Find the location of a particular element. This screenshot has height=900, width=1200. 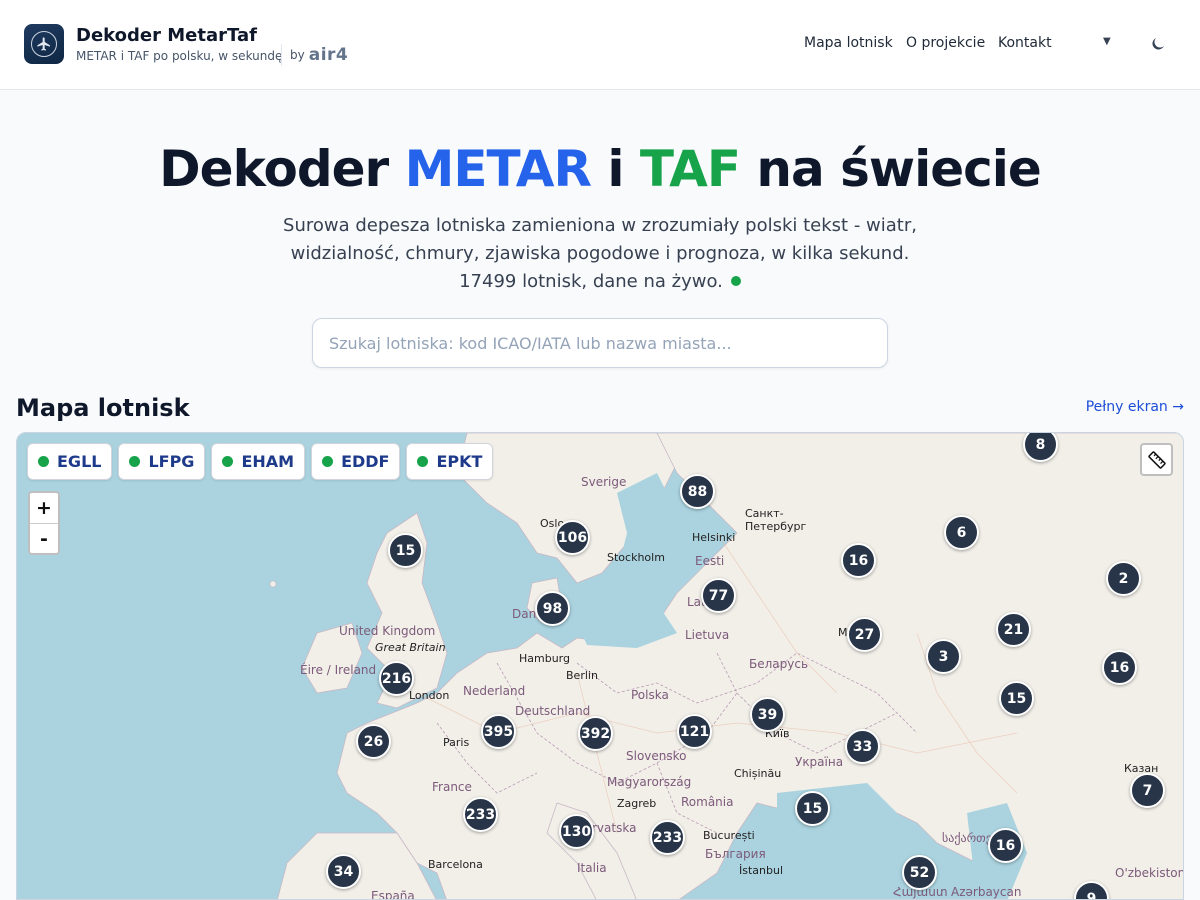

label-belarus: Беларусь is located at coordinates (779, 664).